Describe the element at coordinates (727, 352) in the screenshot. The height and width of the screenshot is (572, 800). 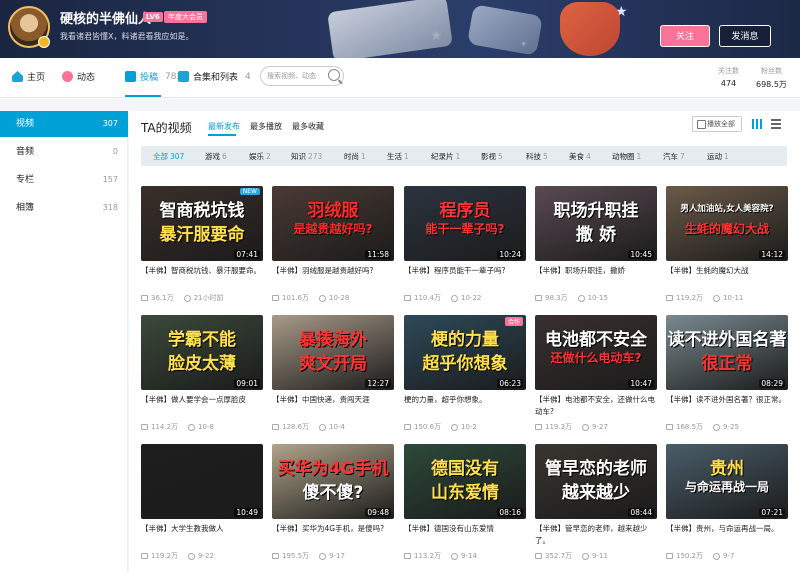
I see `video-thumbnail: 读不进外国名著 很正常 08:29` at that location.